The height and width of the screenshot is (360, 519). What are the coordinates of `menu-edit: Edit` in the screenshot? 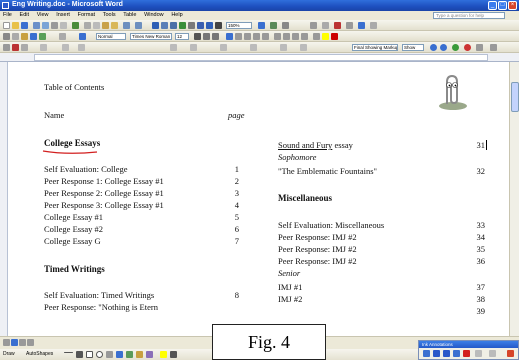 It's located at (24, 14).